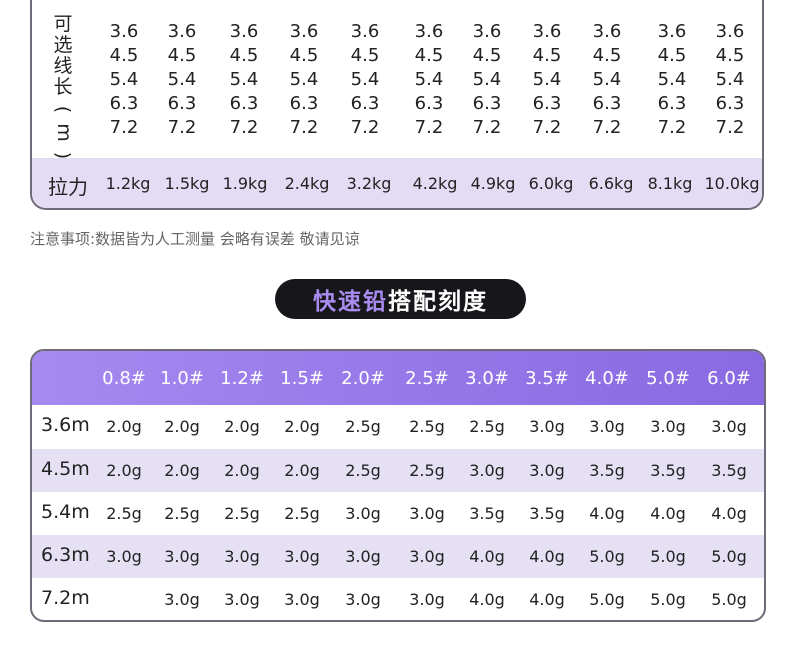  What do you see at coordinates (63, 24) in the screenshot?
I see `vertical-label-char: 可` at bounding box center [63, 24].